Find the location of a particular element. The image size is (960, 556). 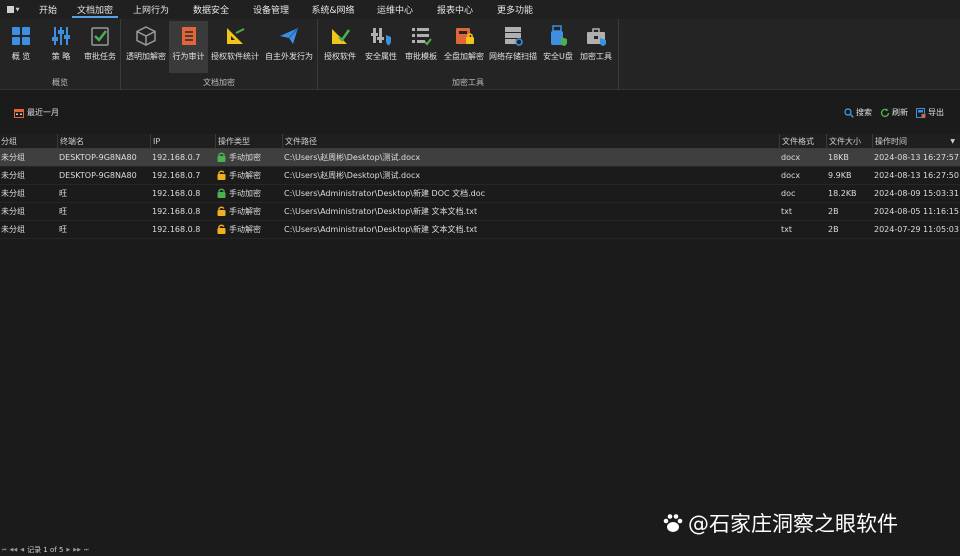

authorized-software-stats-label: 授权软件统计 is located at coordinates (235, 56).